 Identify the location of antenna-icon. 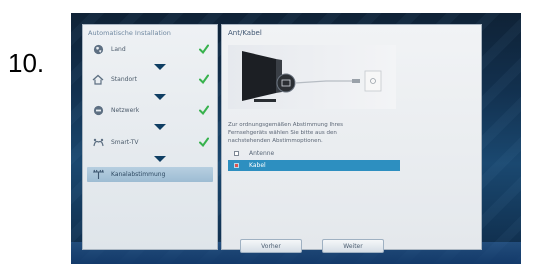
(98, 175).